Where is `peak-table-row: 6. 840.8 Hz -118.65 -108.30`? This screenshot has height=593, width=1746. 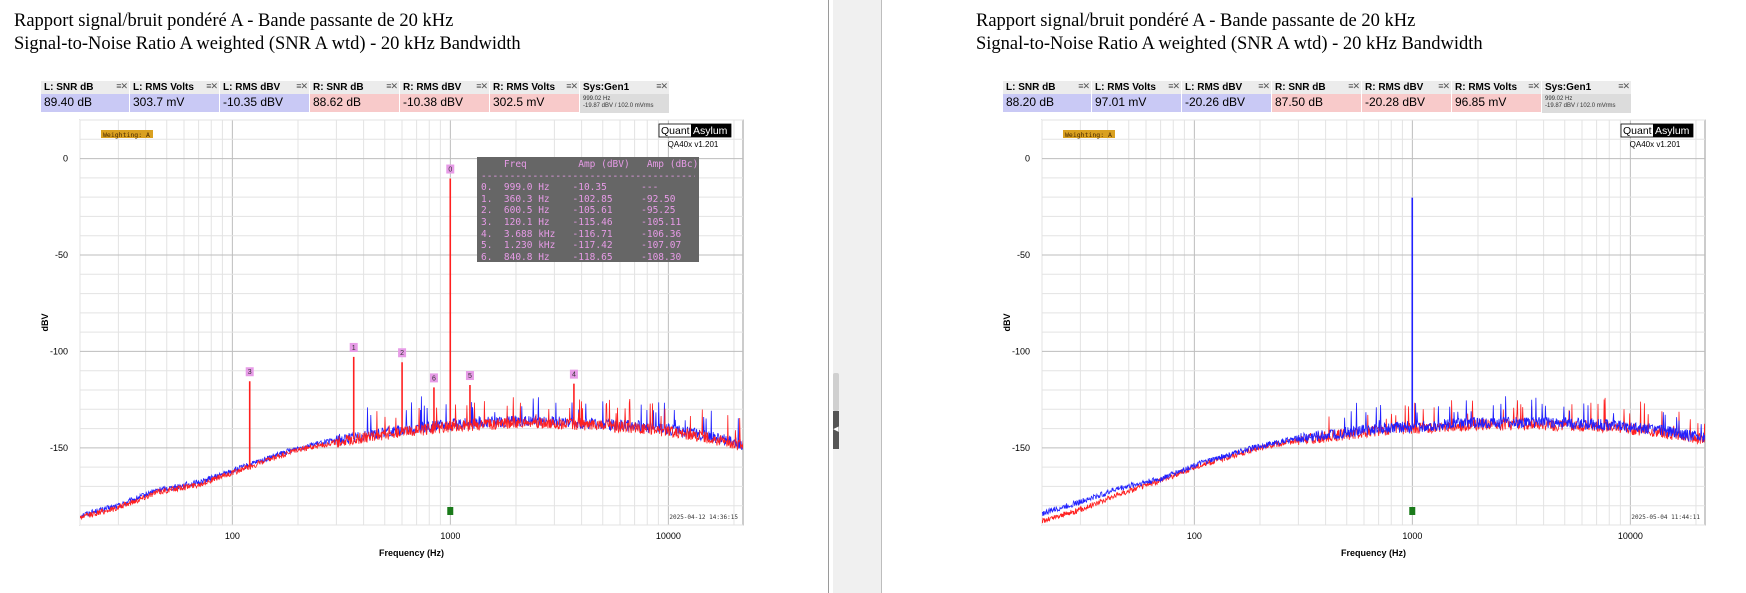
peak-table-row: 6. 840.8 Hz -118.65 -108.30 is located at coordinates (581, 257).